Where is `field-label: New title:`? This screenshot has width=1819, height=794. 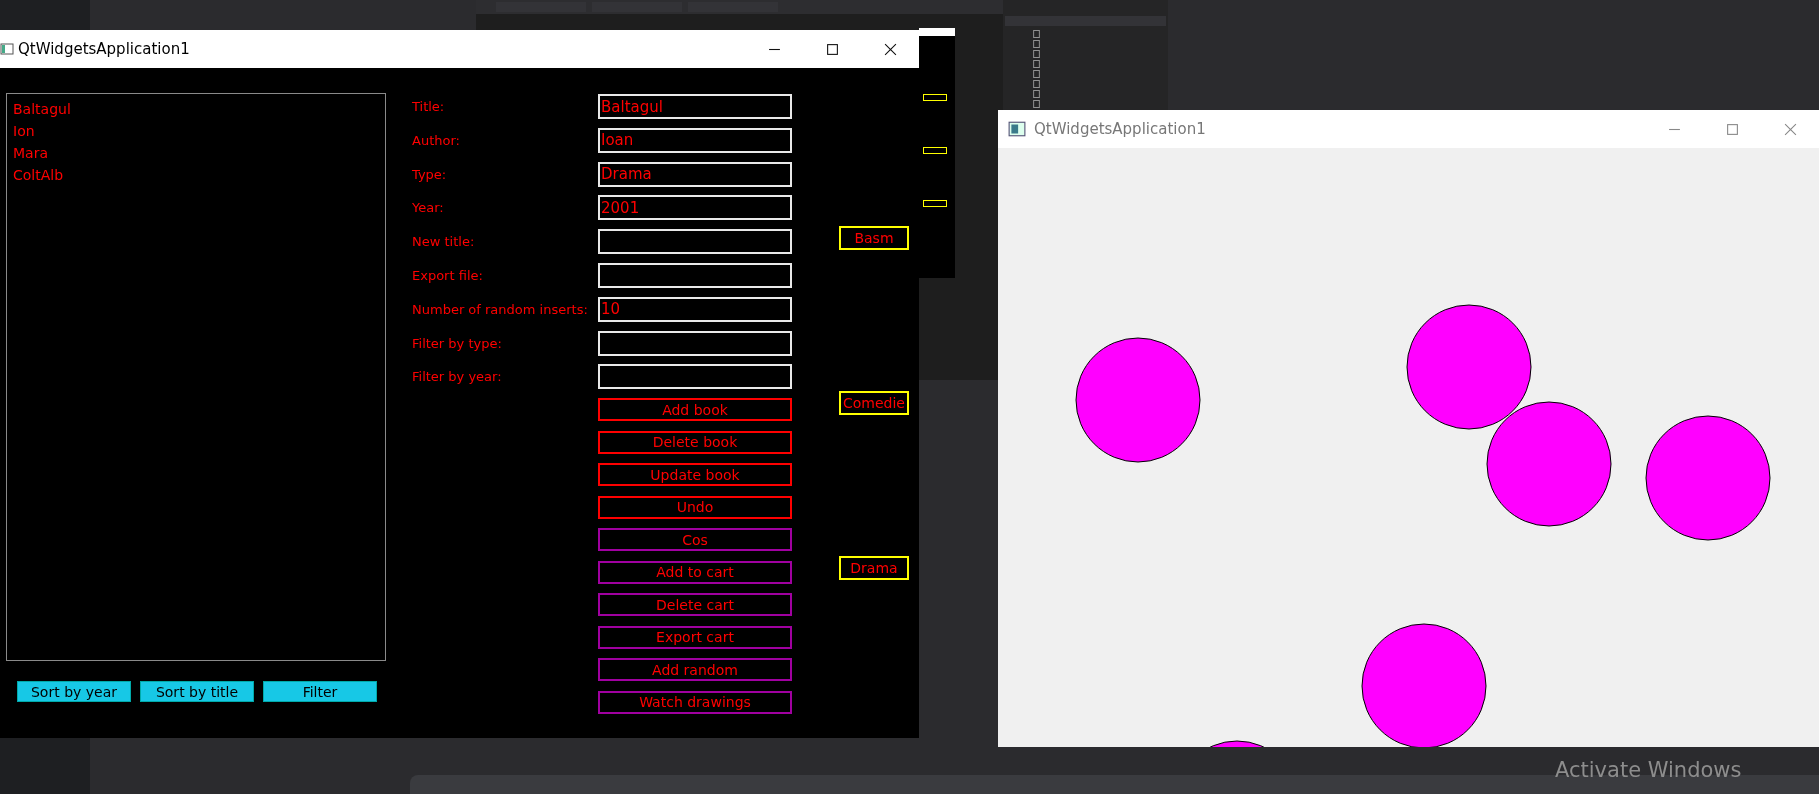
field-label: New title: is located at coordinates (444, 242).